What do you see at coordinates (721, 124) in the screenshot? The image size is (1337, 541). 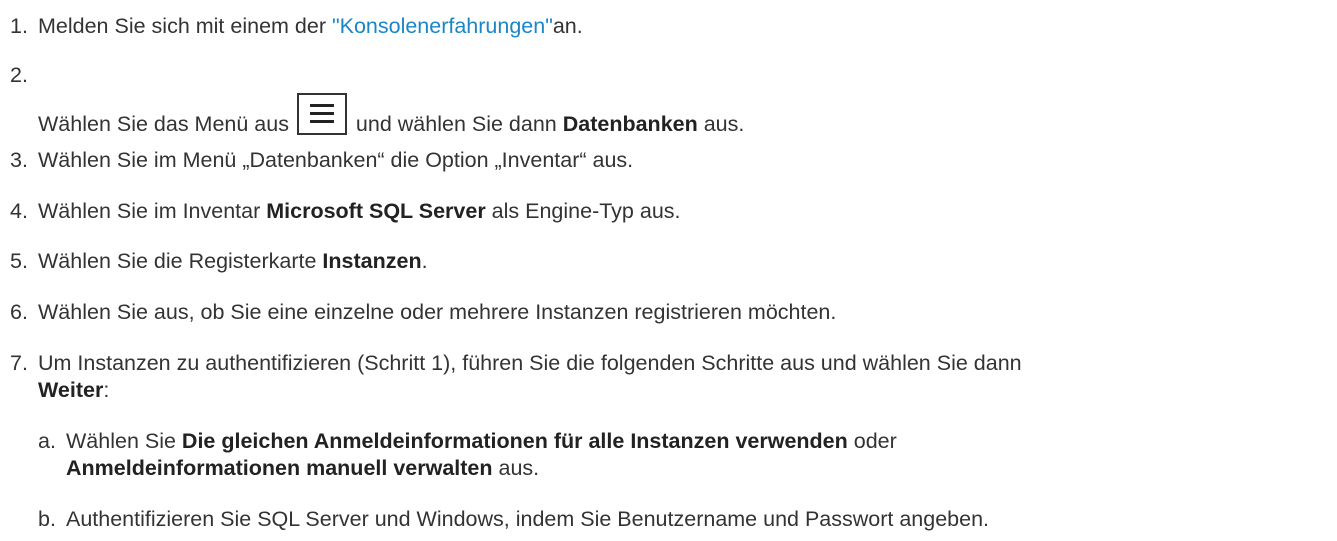 I see `step-text: aus.` at bounding box center [721, 124].